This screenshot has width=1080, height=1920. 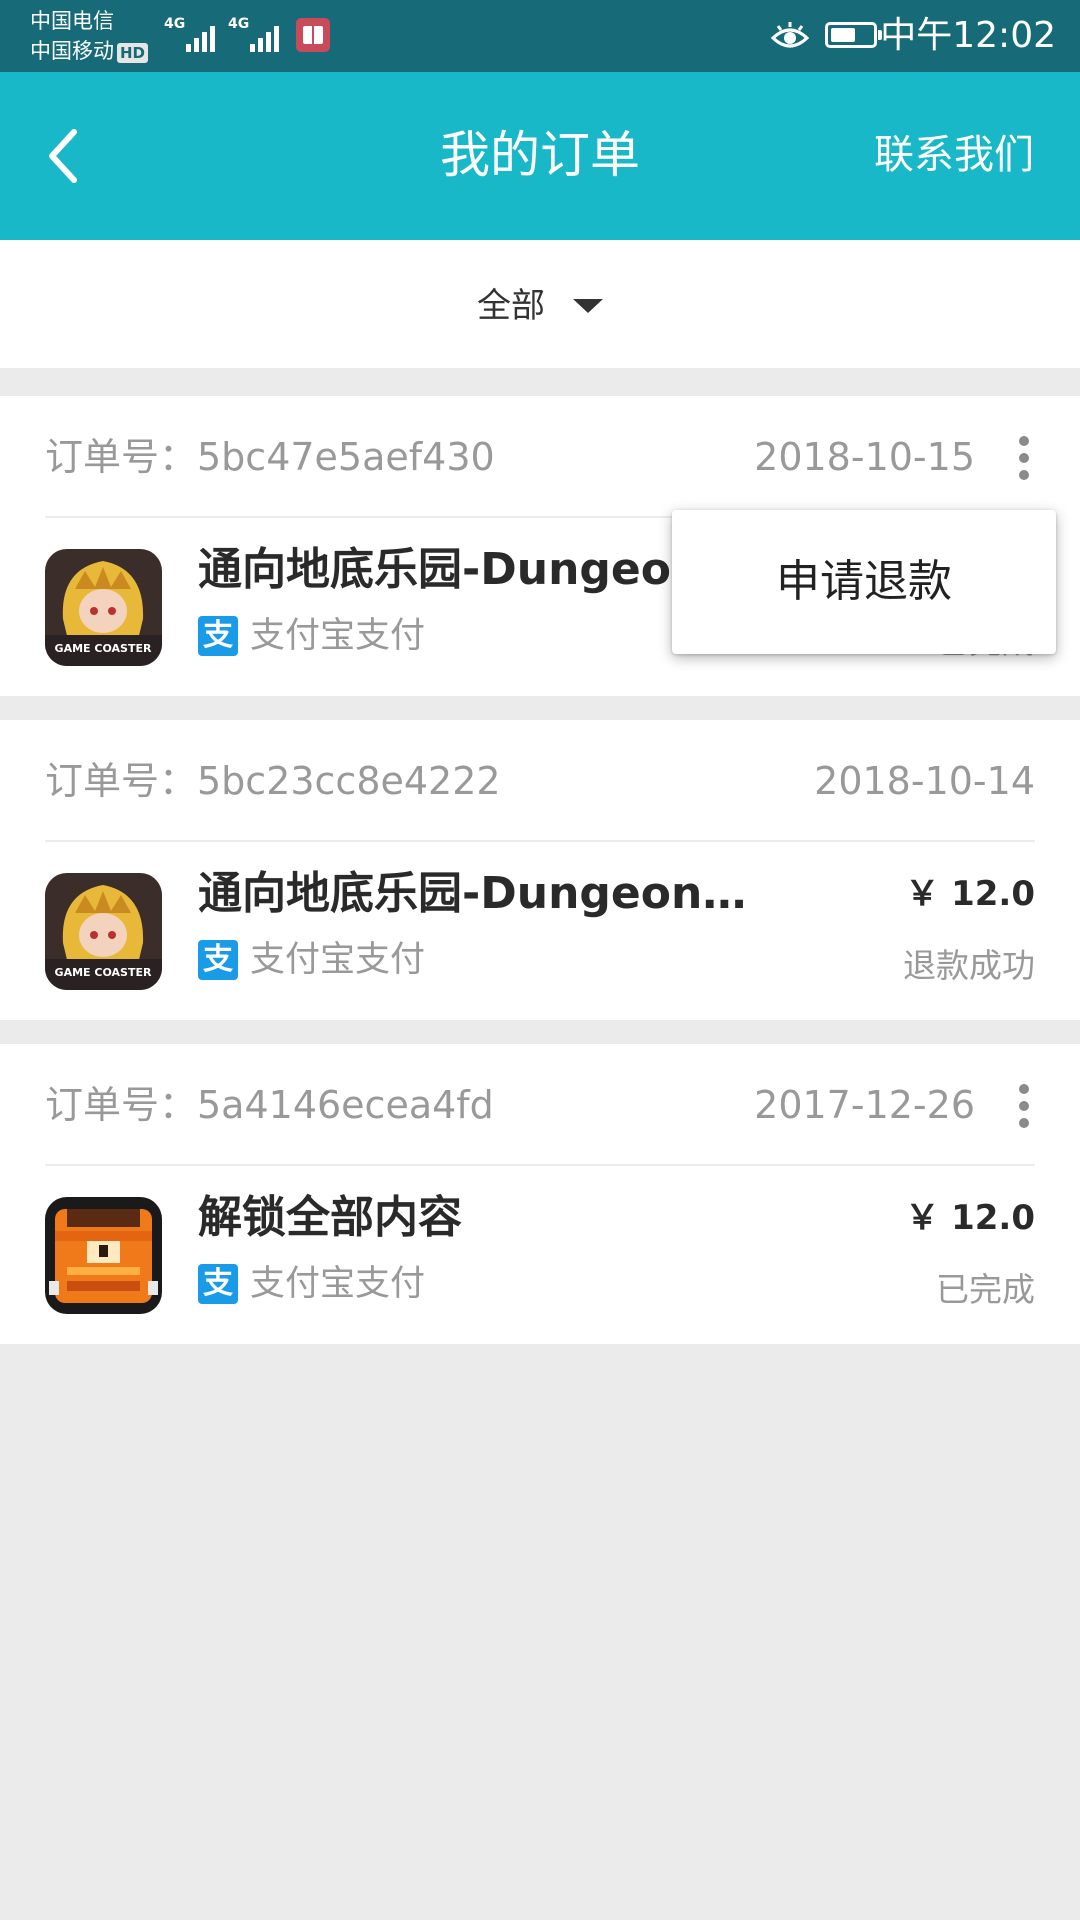 What do you see at coordinates (588, 305) in the screenshot?
I see `caret-down-icon` at bounding box center [588, 305].